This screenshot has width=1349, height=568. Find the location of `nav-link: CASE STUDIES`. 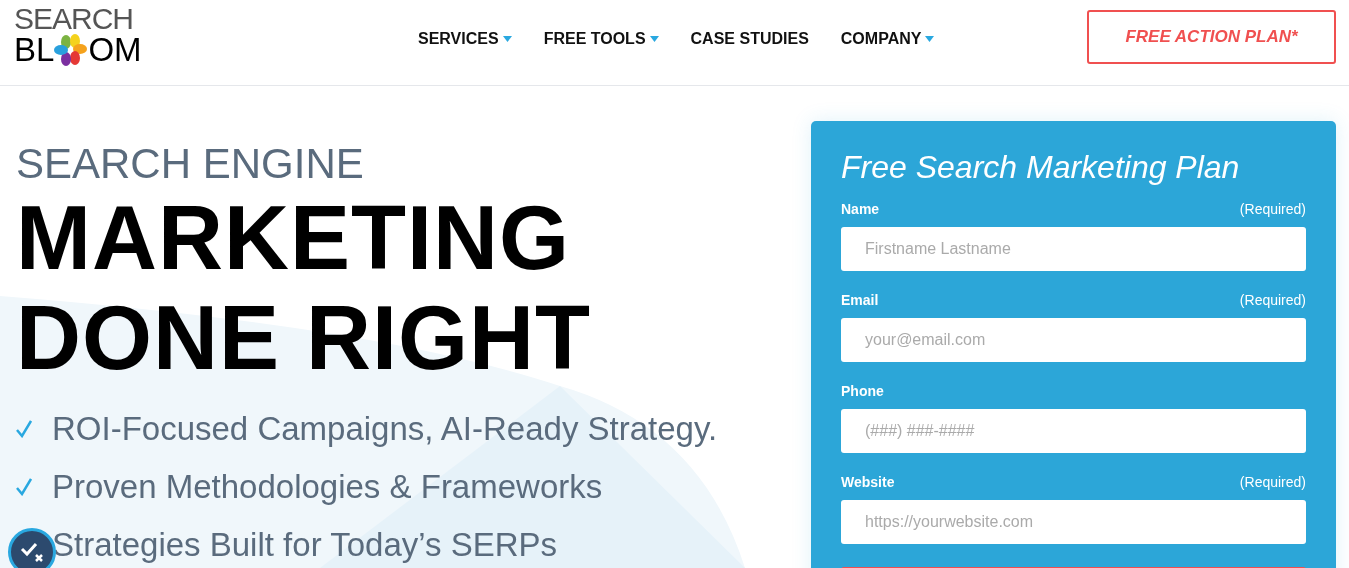

nav-link: CASE STUDIES is located at coordinates (749, 39).